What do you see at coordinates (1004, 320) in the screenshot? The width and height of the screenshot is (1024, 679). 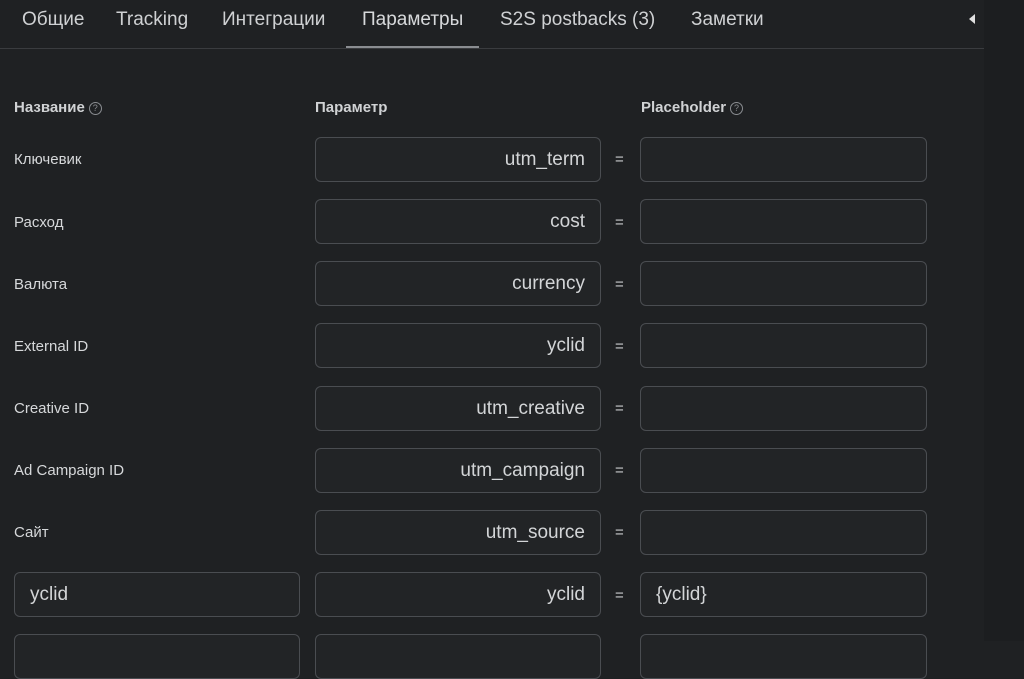 I see `right-panel-edge` at bounding box center [1004, 320].